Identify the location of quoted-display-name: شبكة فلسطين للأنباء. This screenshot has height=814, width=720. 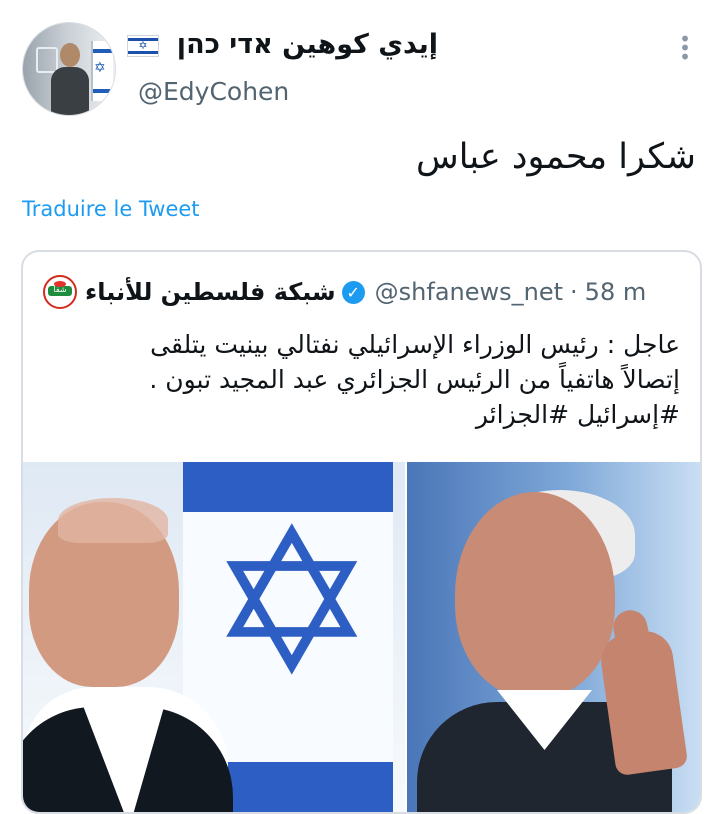
(210, 292).